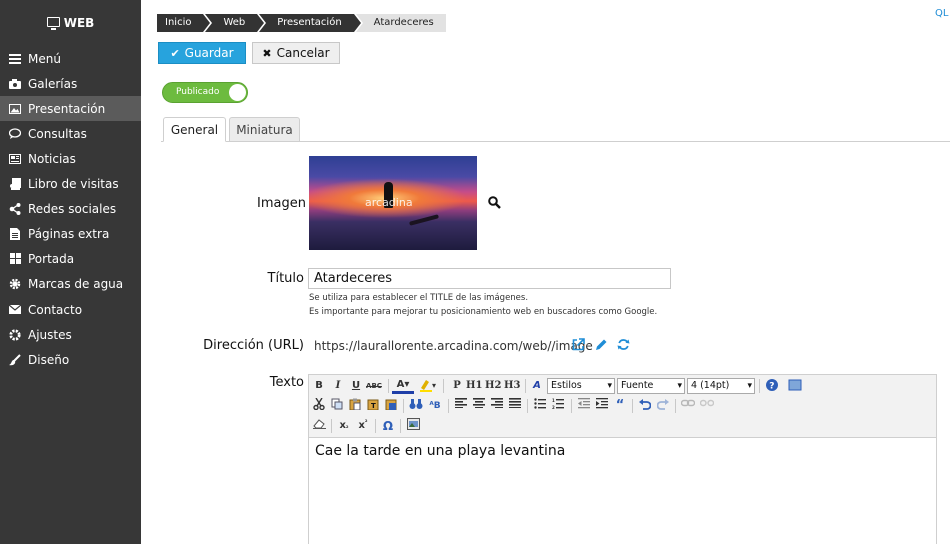 The width and height of the screenshot is (950, 544). Describe the element at coordinates (70, 233) in the screenshot. I see `sidebar-item-paginas-extra: Páginas extra` at that location.